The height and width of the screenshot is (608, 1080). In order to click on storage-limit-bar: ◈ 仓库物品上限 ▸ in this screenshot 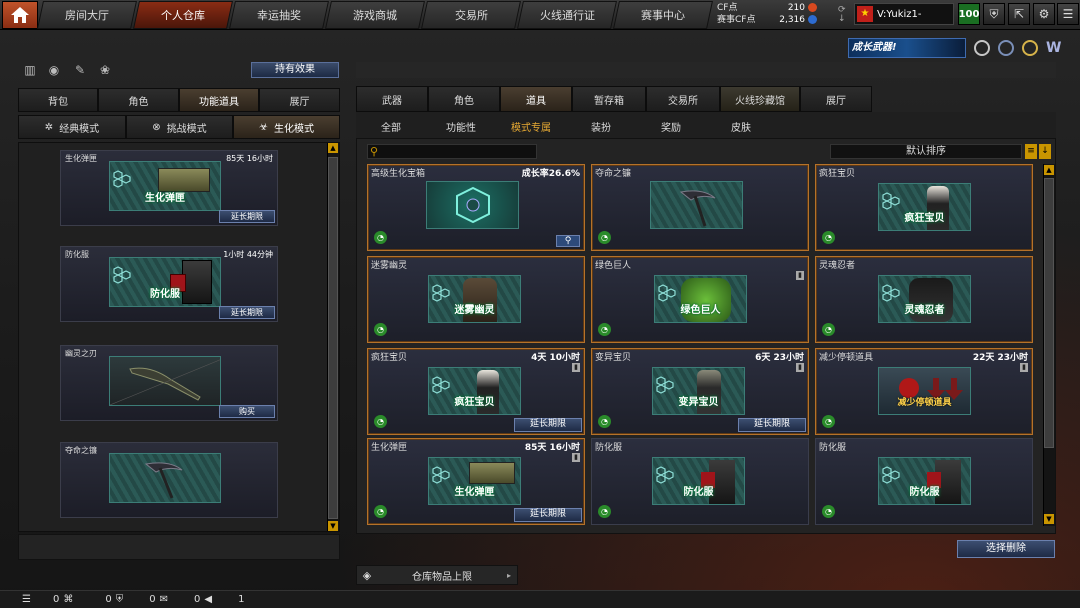, I will do `click(437, 575)`.